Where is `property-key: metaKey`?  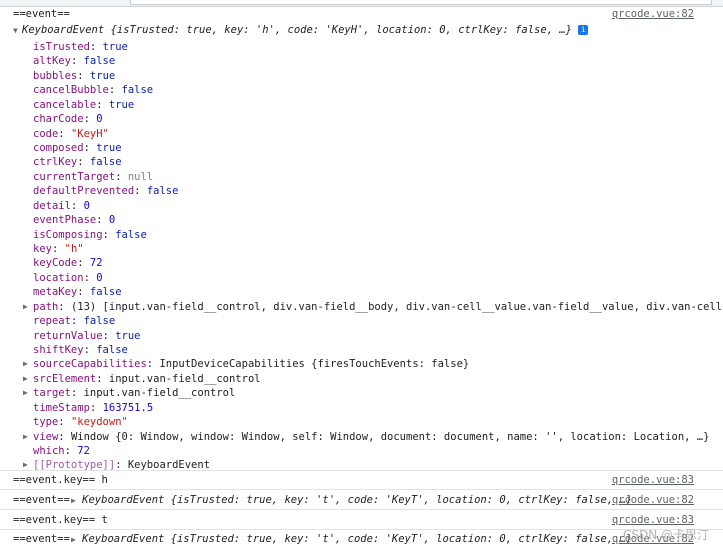 property-key: metaKey is located at coordinates (55, 292).